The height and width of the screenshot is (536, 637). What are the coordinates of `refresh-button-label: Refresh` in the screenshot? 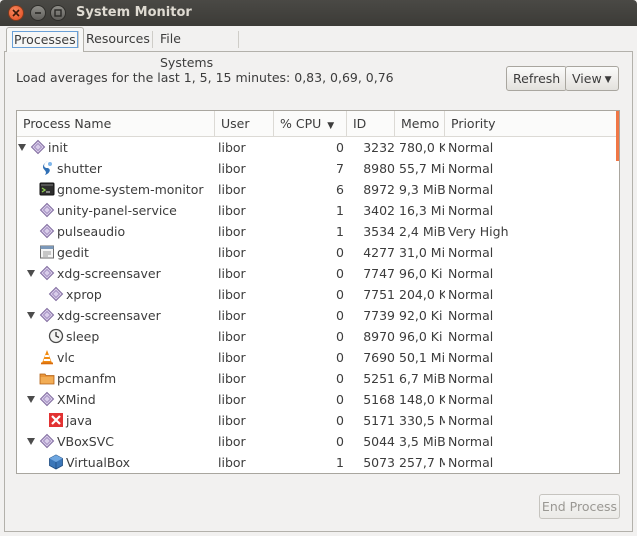 It's located at (537, 78).